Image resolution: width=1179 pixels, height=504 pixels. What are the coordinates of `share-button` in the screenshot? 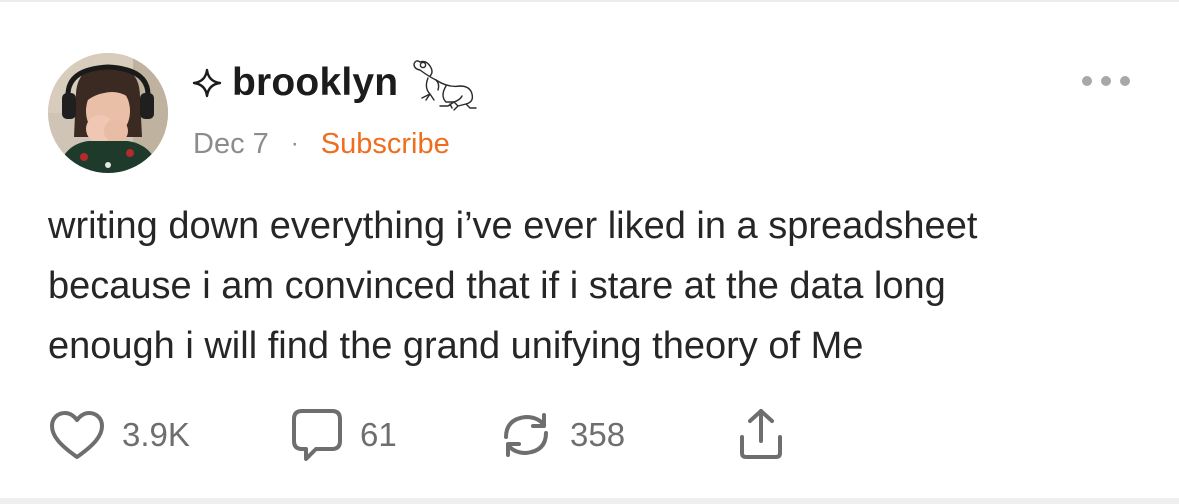 It's located at (761, 435).